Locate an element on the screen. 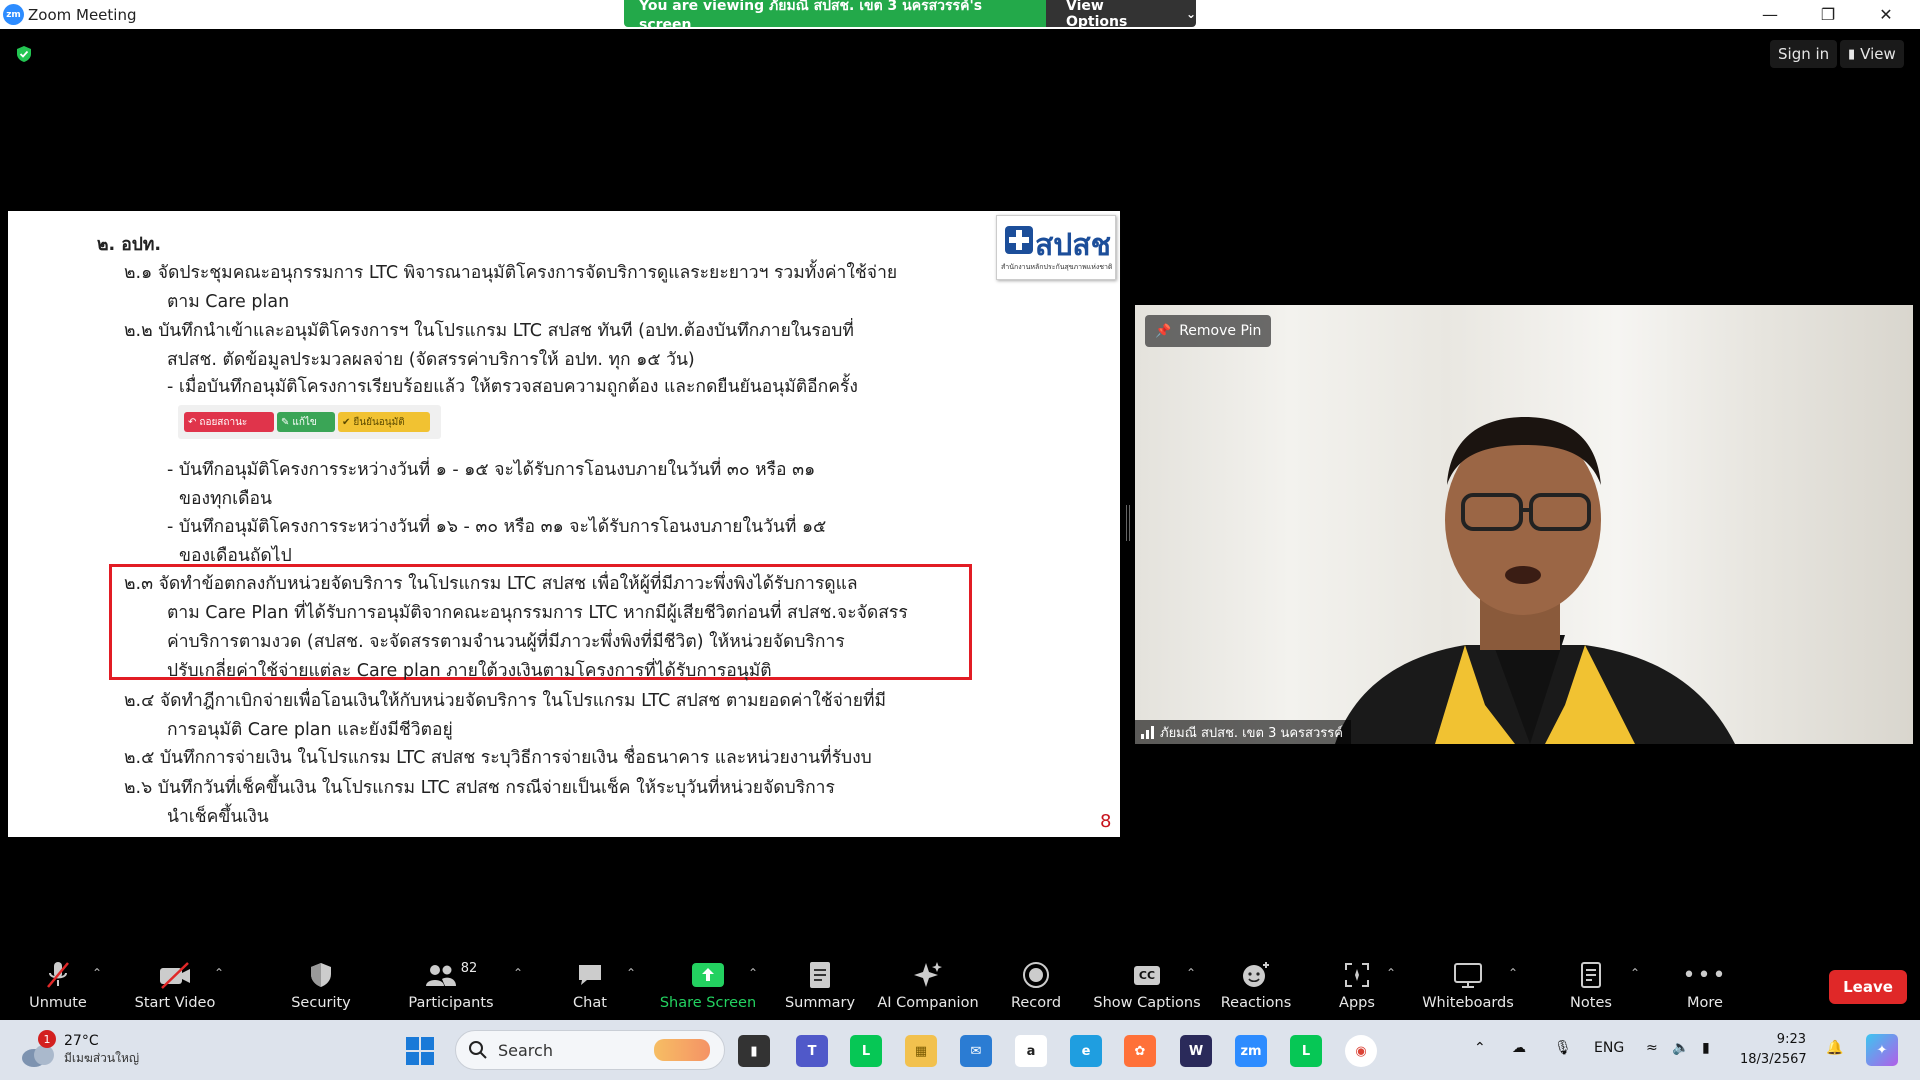 The height and width of the screenshot is (1080, 1920). ai-sparkle-icon is located at coordinates (928, 975).